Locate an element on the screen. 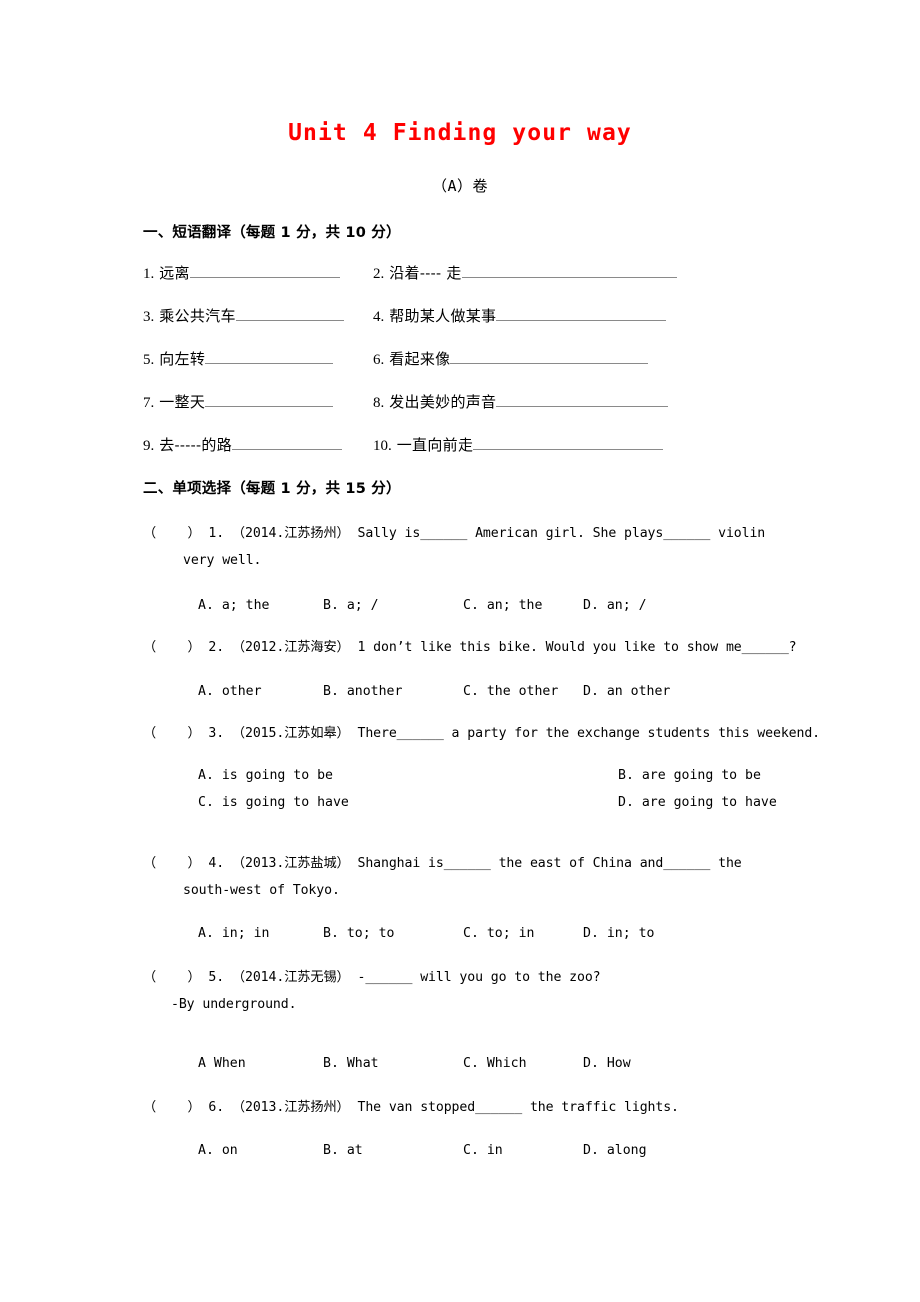  option-choice: C. an; the is located at coordinates (523, 605).